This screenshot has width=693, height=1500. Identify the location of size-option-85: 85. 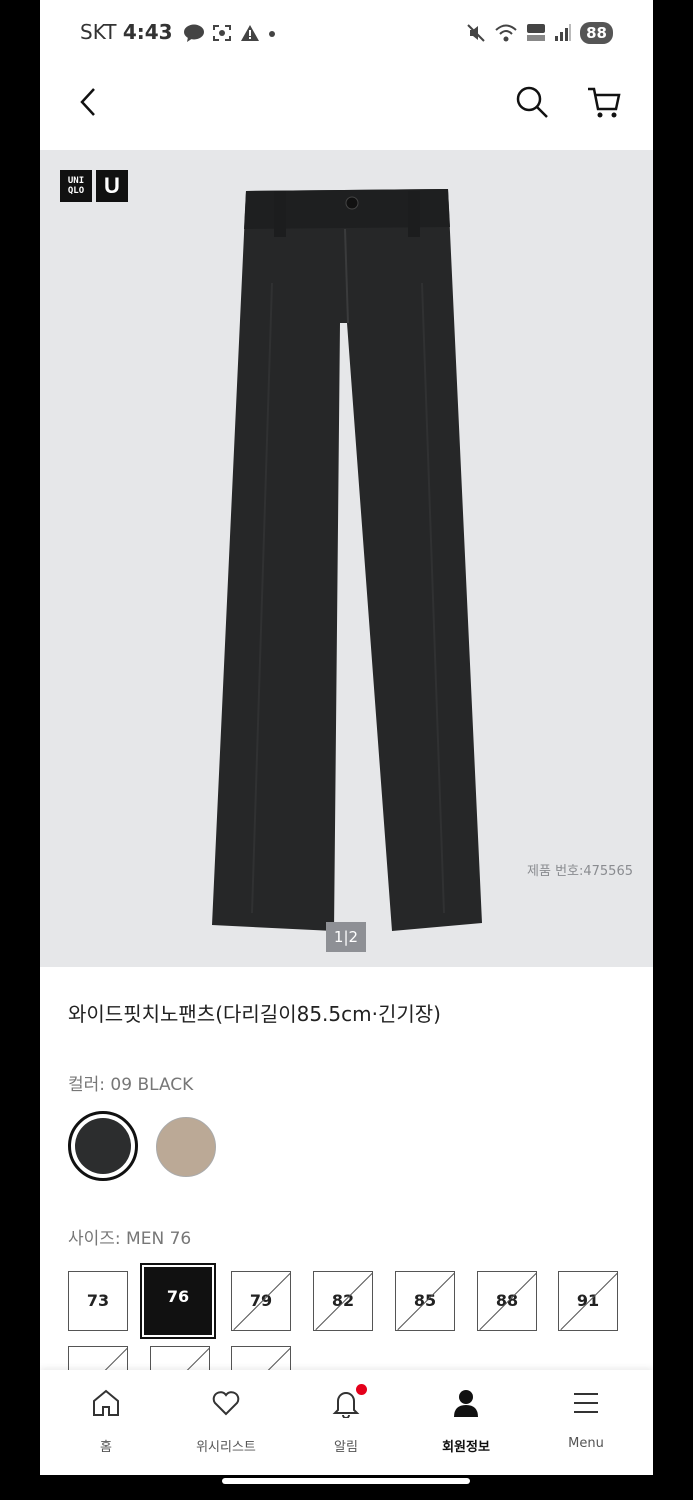
(425, 1301).